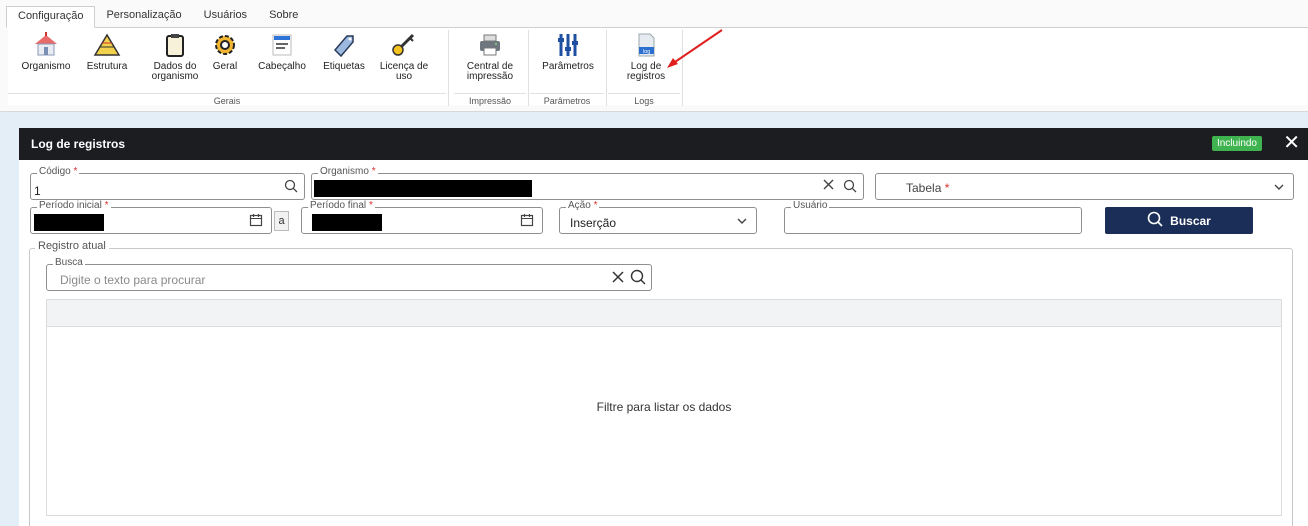 The image size is (1308, 526). I want to click on pyramid-icon, so click(107, 45).